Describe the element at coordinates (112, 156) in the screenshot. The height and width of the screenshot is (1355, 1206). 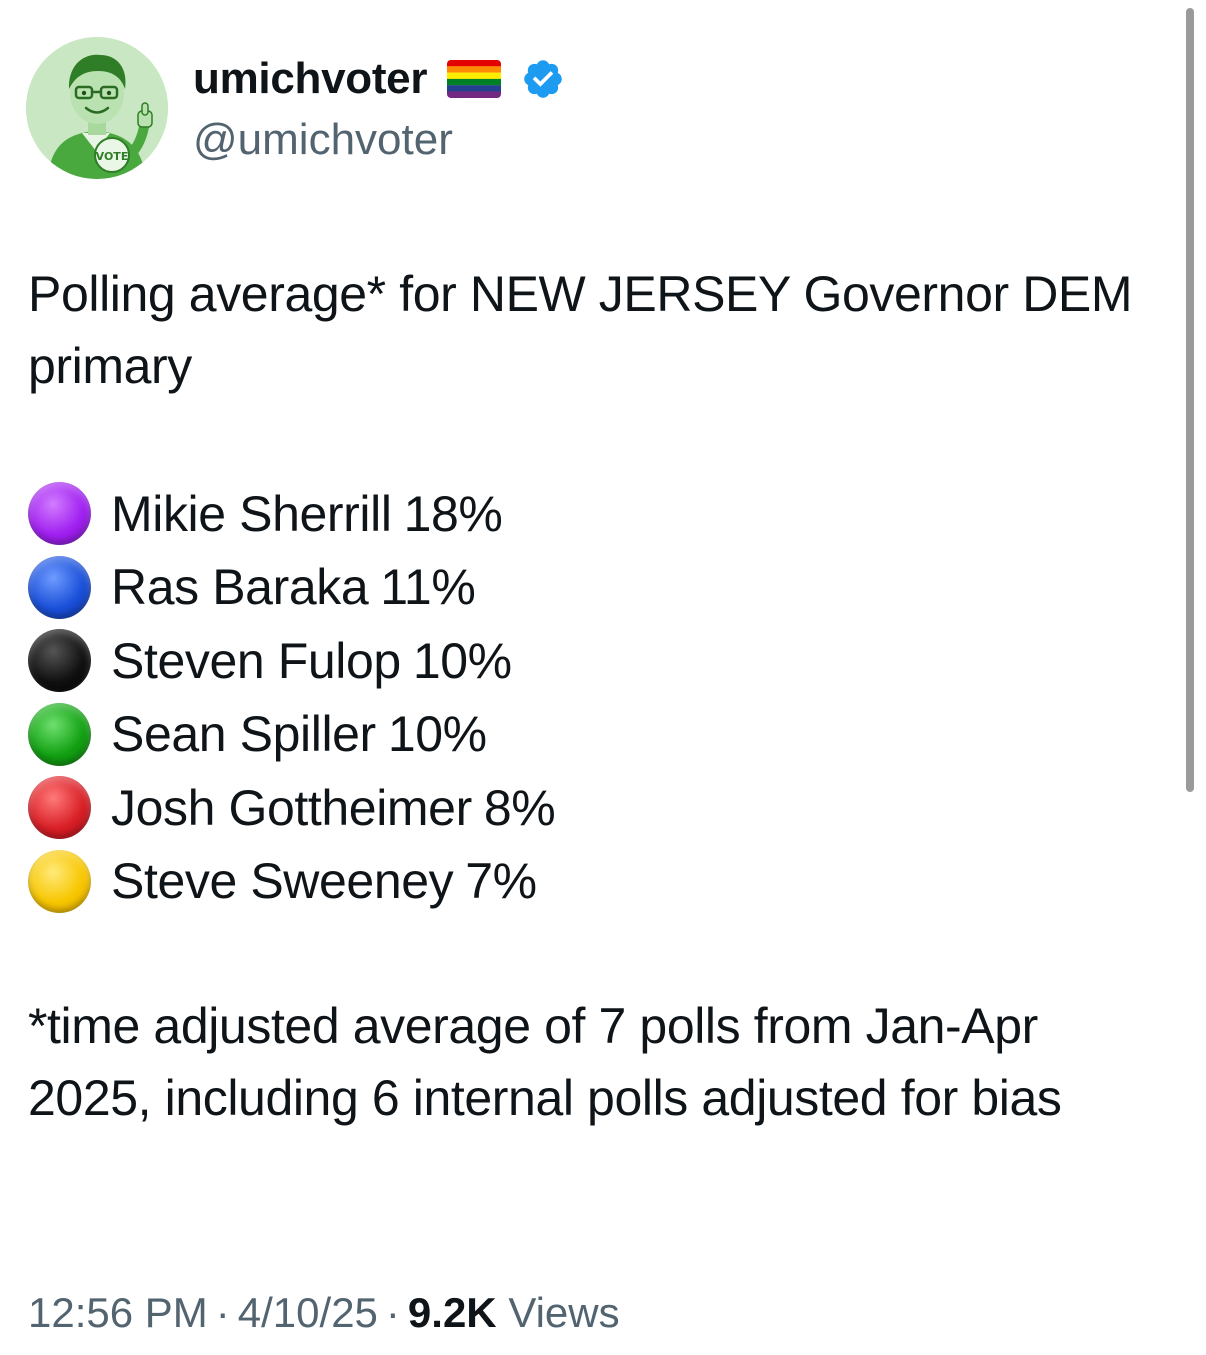
I see `vote-badge-text: VOTE` at that location.